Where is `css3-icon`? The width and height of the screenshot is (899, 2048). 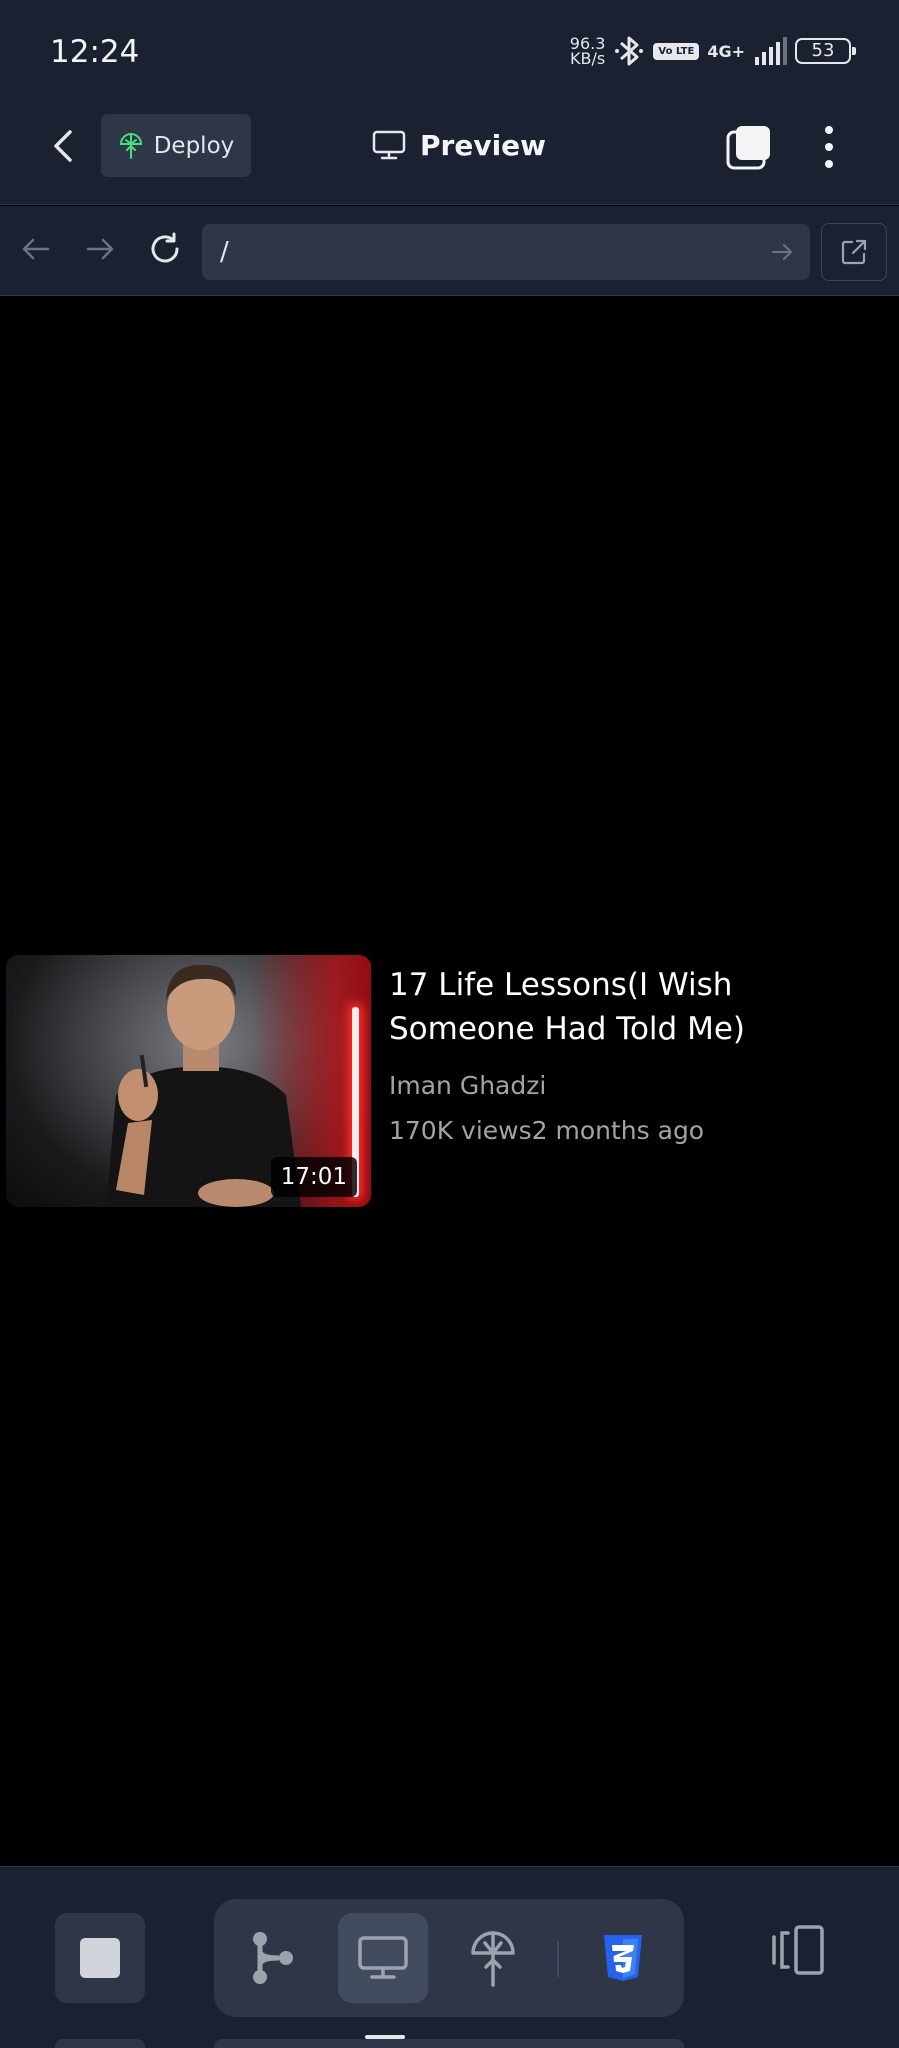 css3-icon is located at coordinates (623, 1958).